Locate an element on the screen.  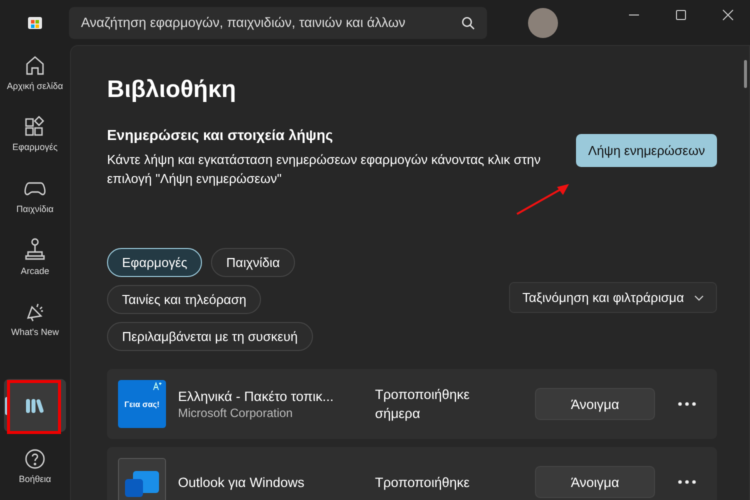
sort-filter-dropdown: Ταξινόμηση και φιλτράρισμα is located at coordinates (613, 297).